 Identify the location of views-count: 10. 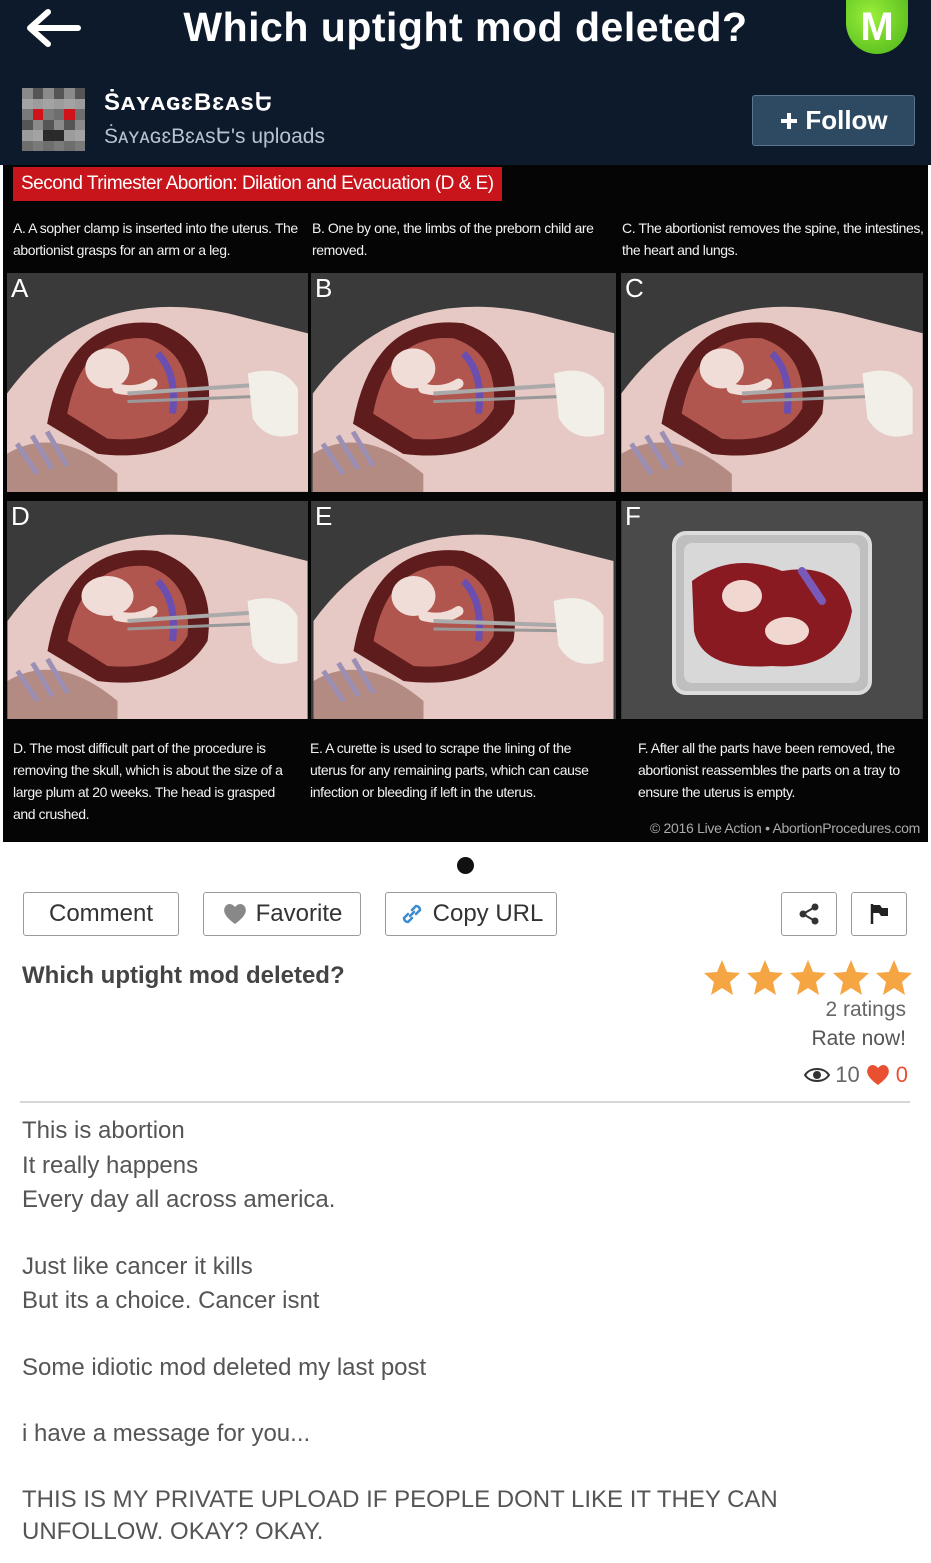
(847, 1074).